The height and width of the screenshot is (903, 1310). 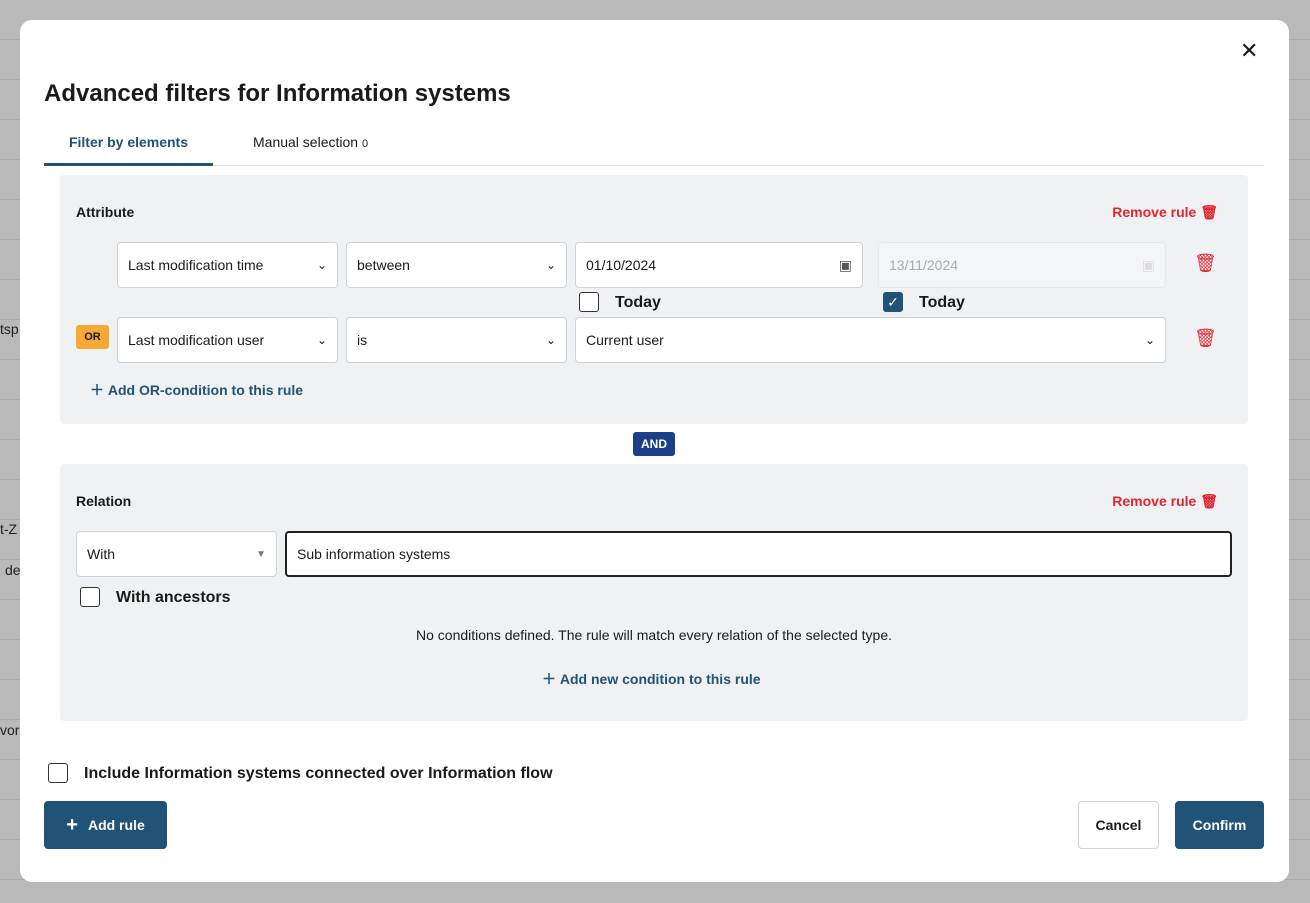 I want to click on user-select: Current user ⌄, so click(x=870, y=340).